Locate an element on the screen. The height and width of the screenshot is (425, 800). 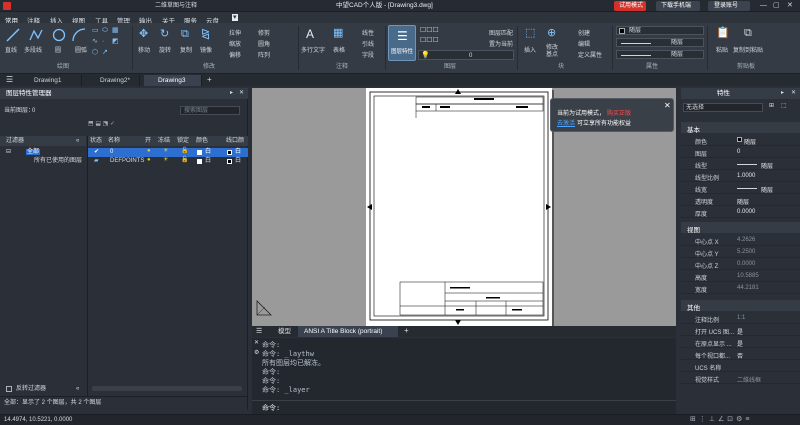
panel-pin-icon: ▸ is located at coordinates (231, 93).